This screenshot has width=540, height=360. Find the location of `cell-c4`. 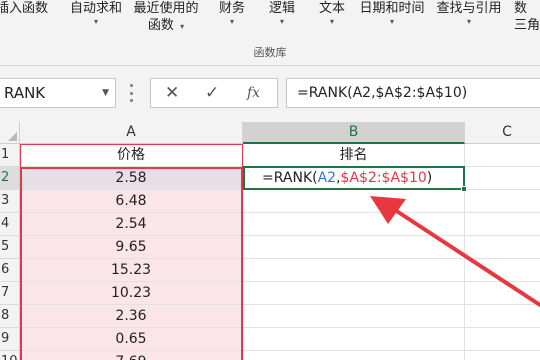

cell-c4 is located at coordinates (502, 224).